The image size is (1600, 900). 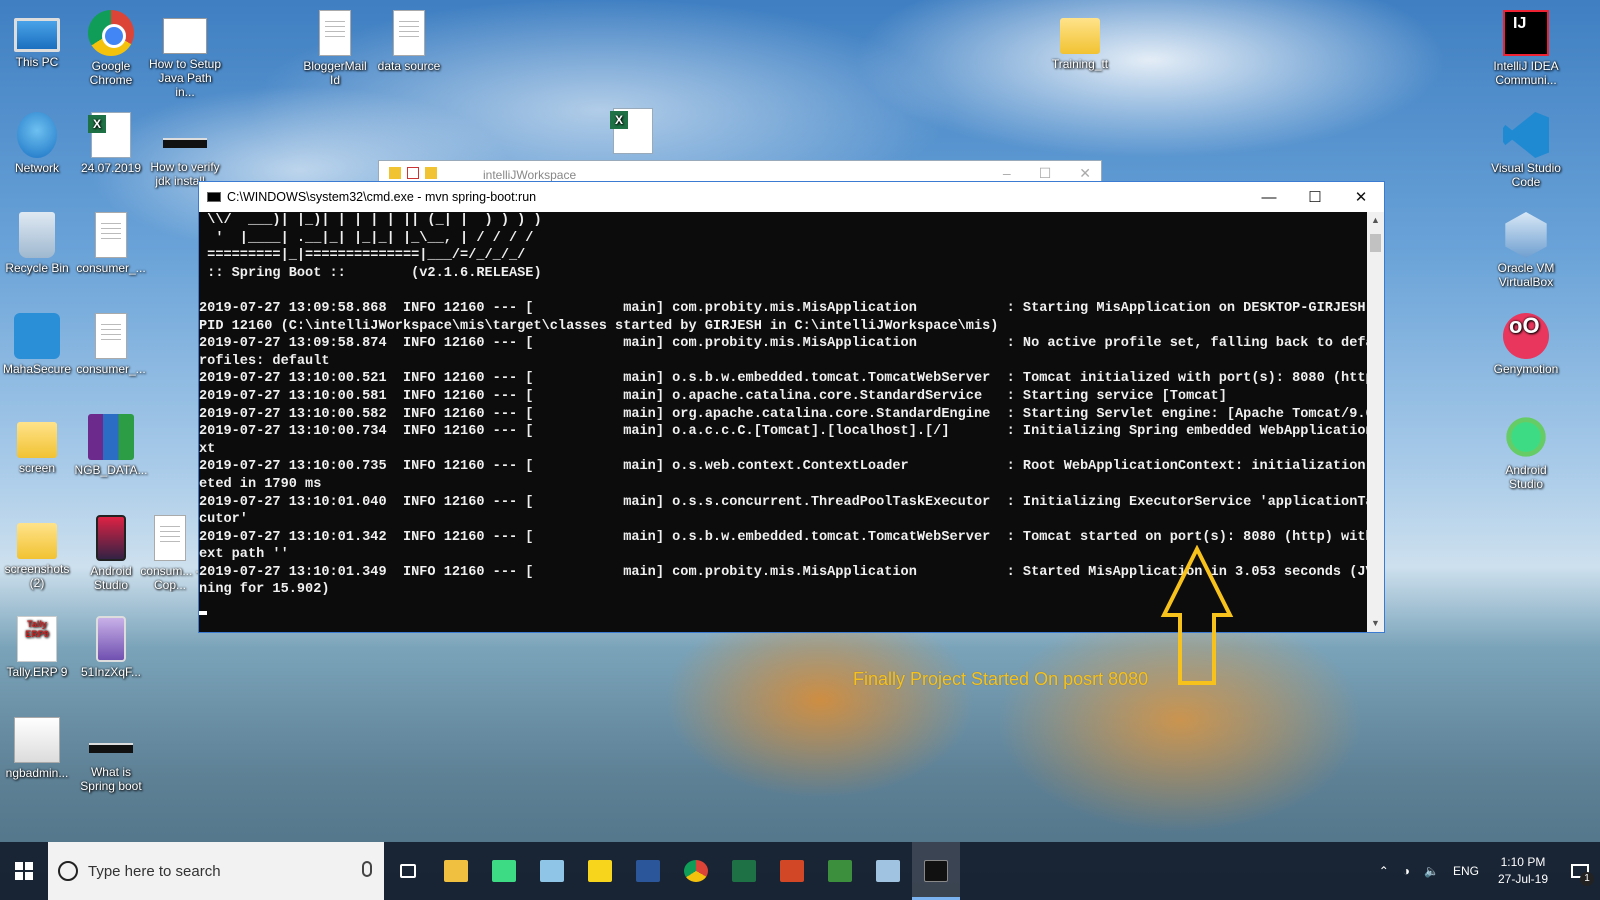 I want to click on file-explorer-icon, so click(x=456, y=871).